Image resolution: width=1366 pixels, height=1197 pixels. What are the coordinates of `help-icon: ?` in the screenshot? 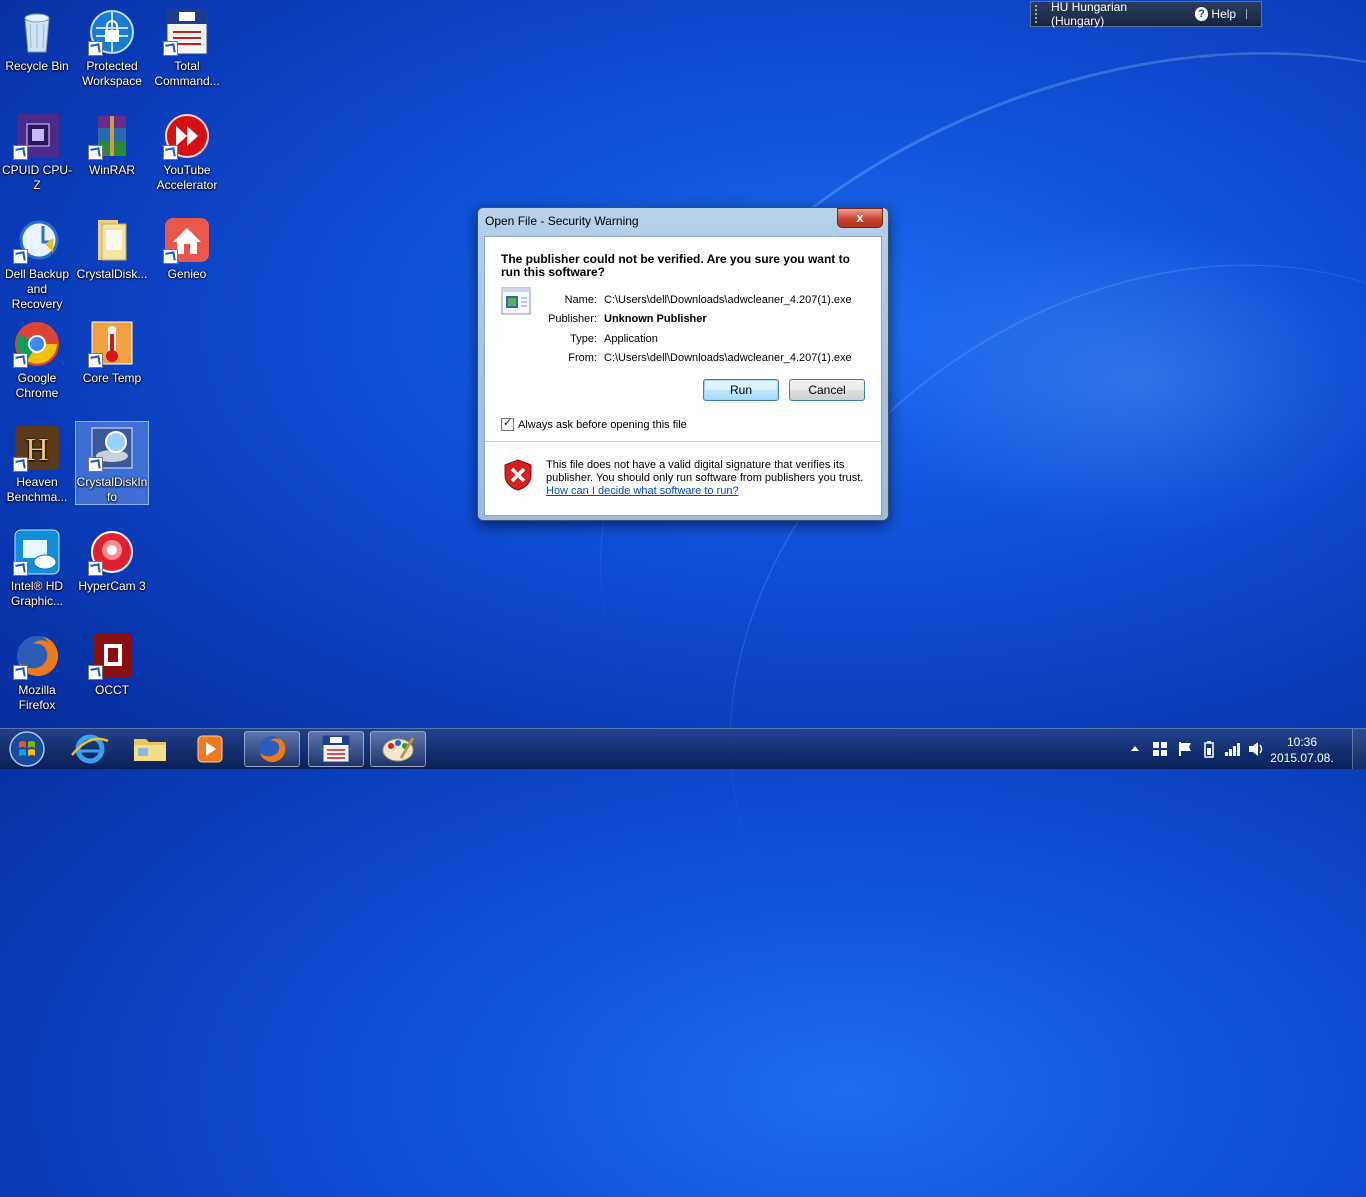 It's located at (1201, 14).